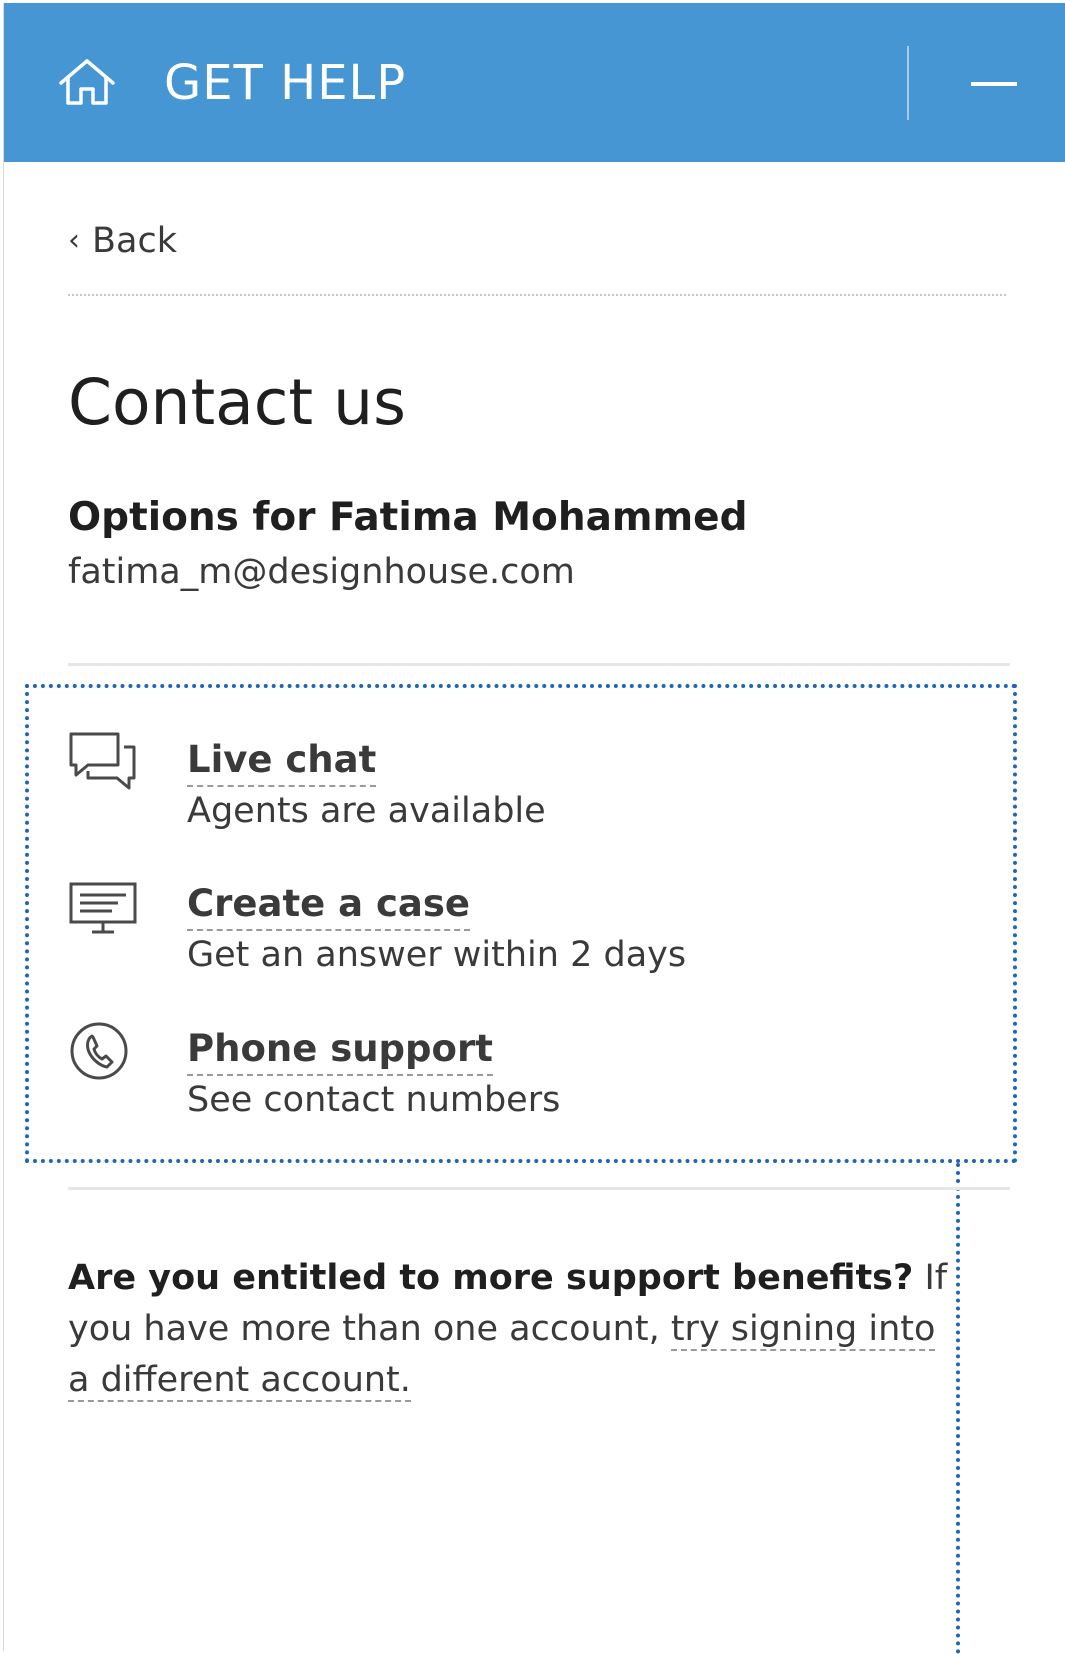 The image size is (1065, 1654). I want to click on minimize-icon, so click(994, 84).